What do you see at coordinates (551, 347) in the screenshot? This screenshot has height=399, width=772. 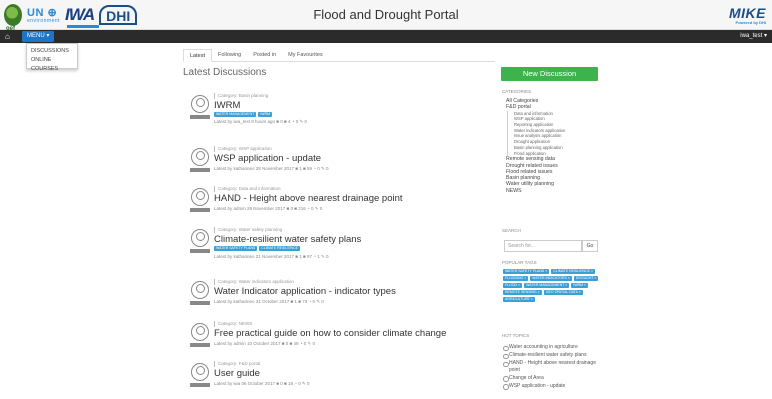 I see `hot-topic-item: Water accounting in agriculture` at bounding box center [551, 347].